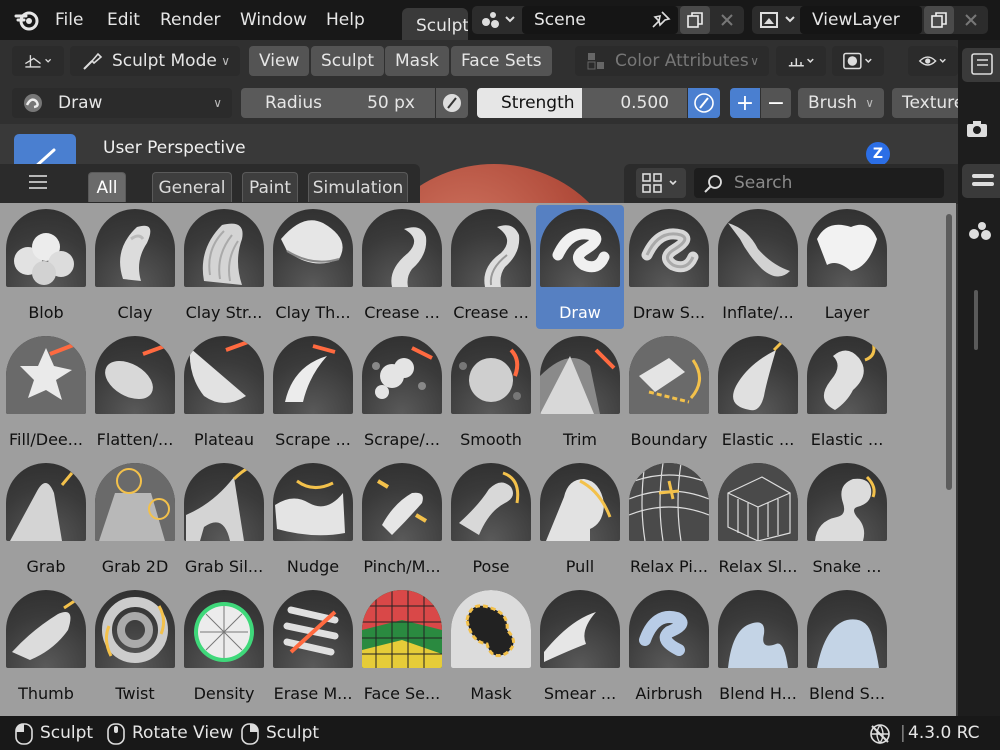 Image resolution: width=1000 pixels, height=750 pixels. What do you see at coordinates (67, 733) in the screenshot?
I see `status-left-click: Sculpt` at bounding box center [67, 733].